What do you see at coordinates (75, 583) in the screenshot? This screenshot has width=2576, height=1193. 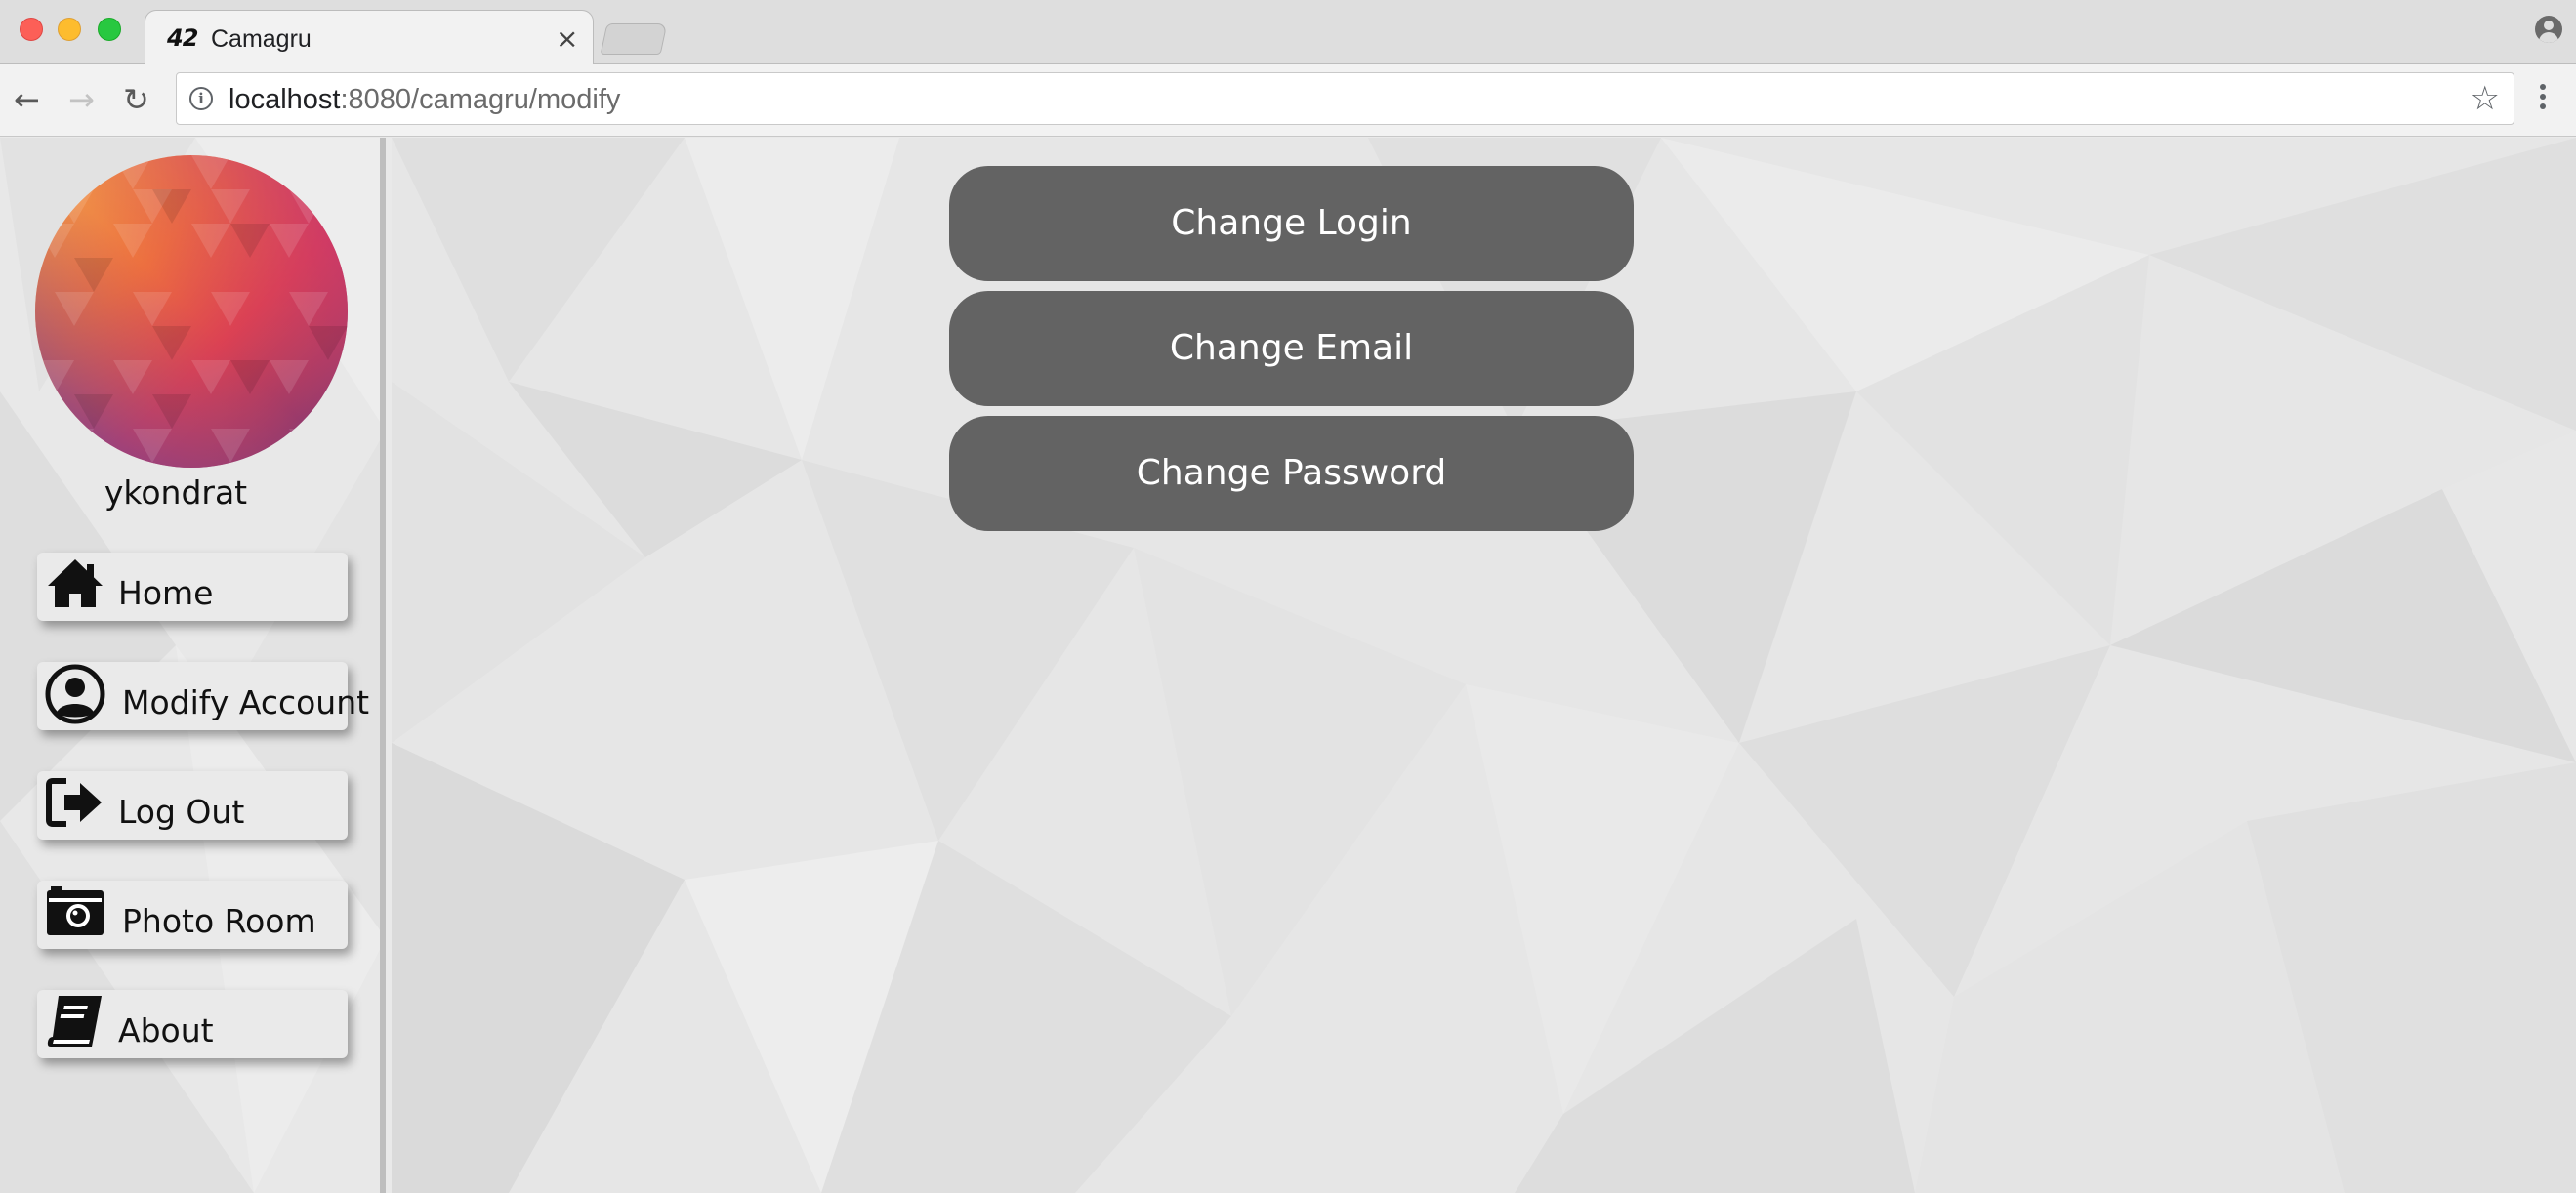 I see `home-icon` at bounding box center [75, 583].